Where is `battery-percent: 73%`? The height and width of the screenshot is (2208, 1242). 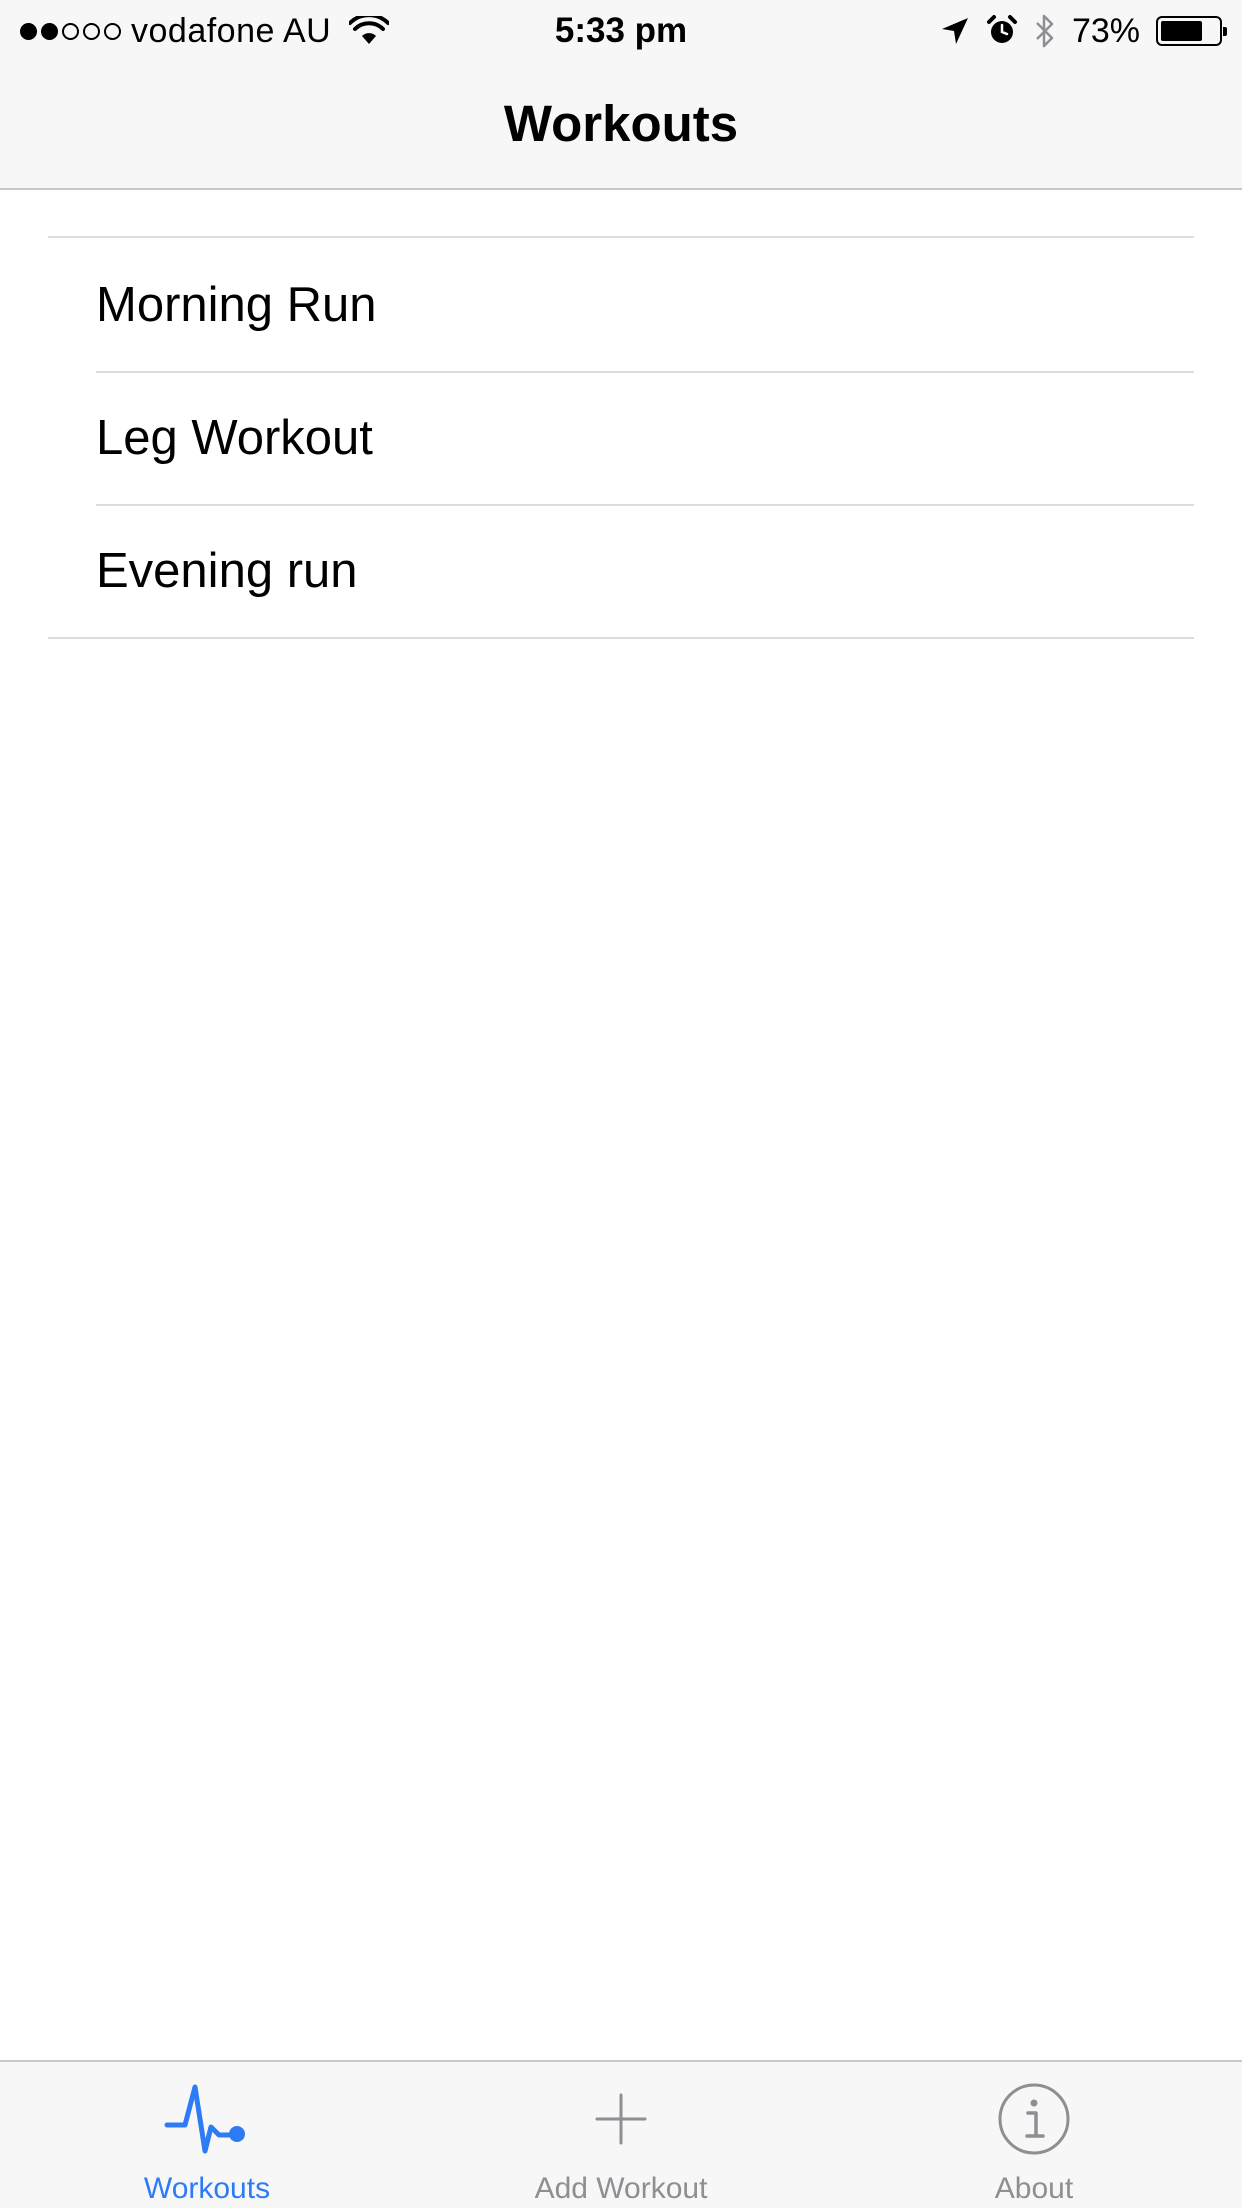 battery-percent: 73% is located at coordinates (1105, 30).